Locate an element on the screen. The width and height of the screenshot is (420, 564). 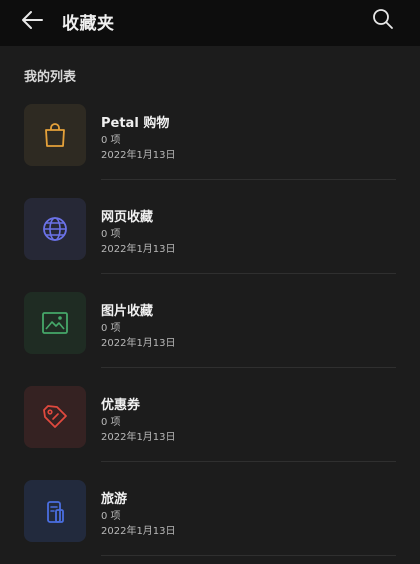
item-name: 旅游 is located at coordinates (114, 499).